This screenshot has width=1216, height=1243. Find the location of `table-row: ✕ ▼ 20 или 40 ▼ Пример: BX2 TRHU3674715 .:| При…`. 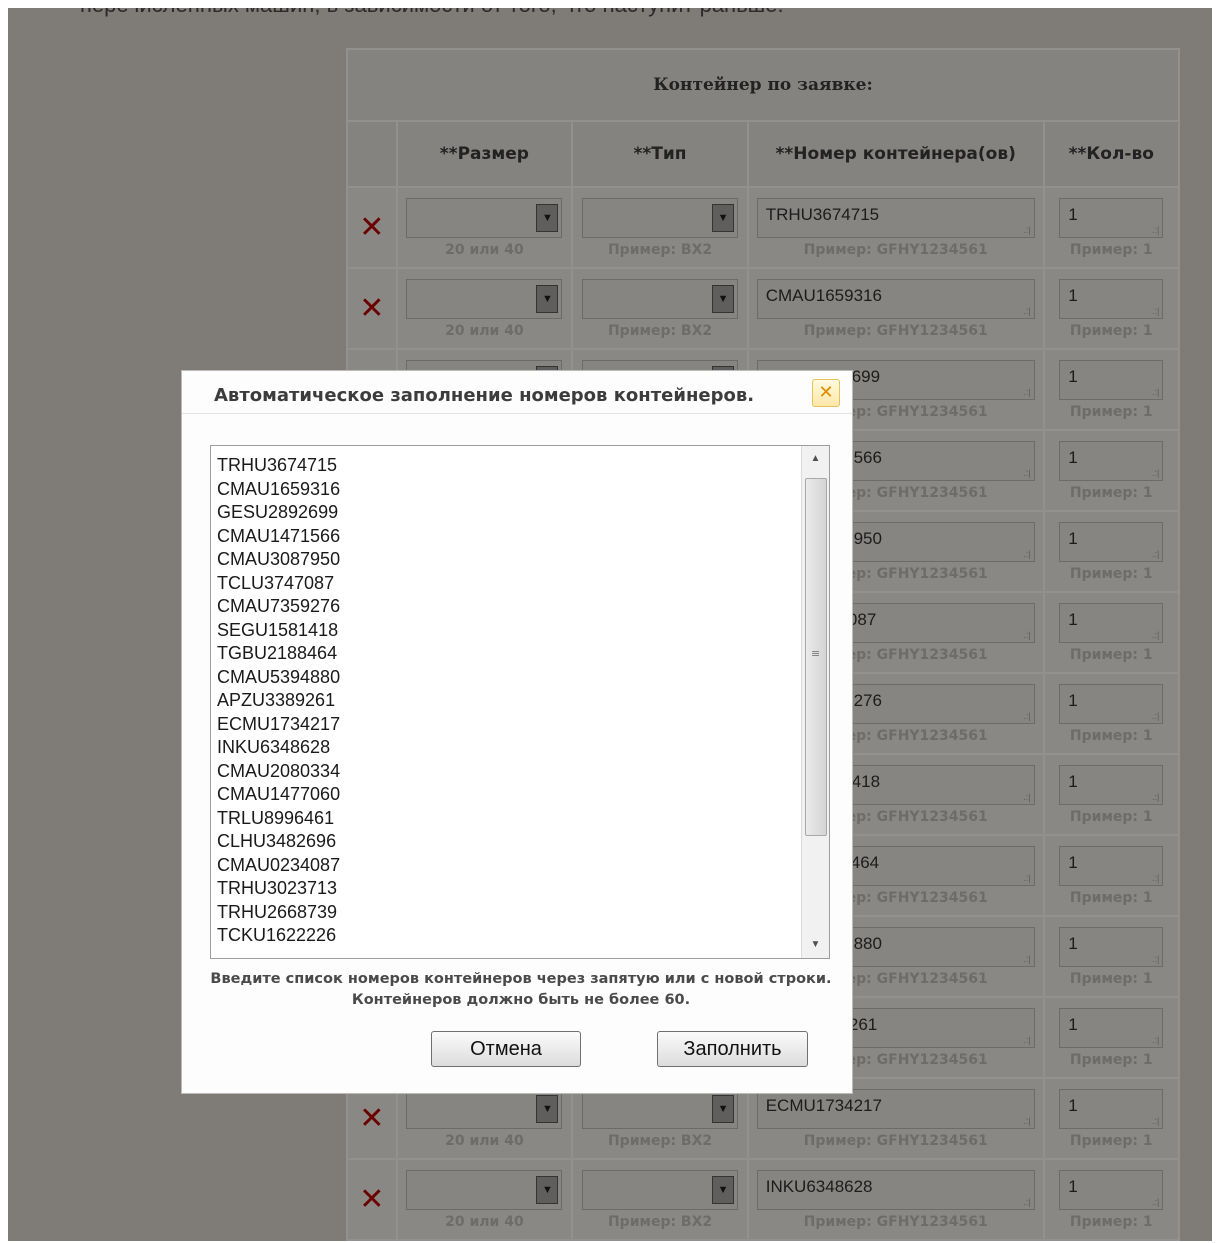

table-row: ✕ ▼ 20 или 40 ▼ Пример: BX2 TRHU3674715 .:| При… is located at coordinates (763, 227).